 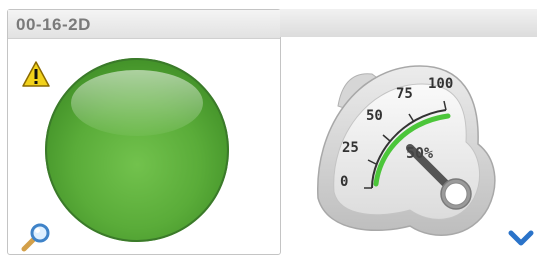 I want to click on warning-icon, so click(x=36, y=74).